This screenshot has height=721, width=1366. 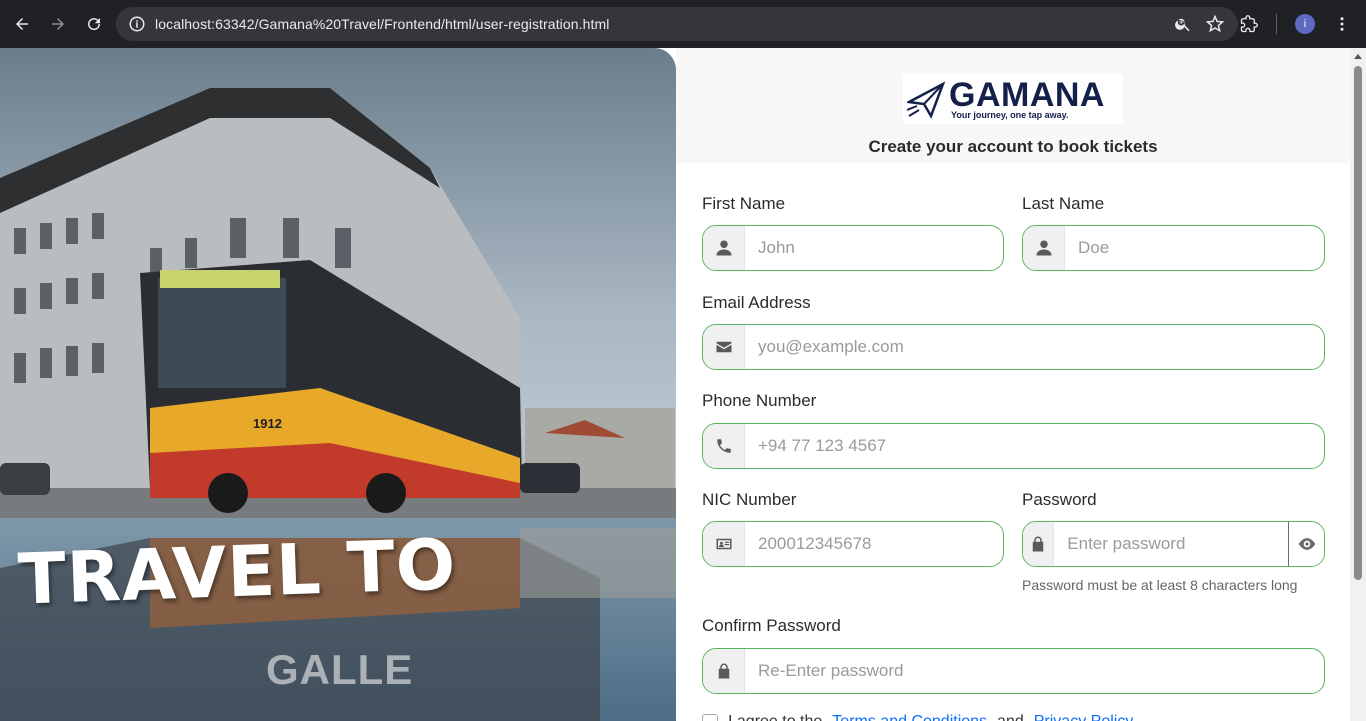 I want to click on password-group, so click(x=1173, y=544).